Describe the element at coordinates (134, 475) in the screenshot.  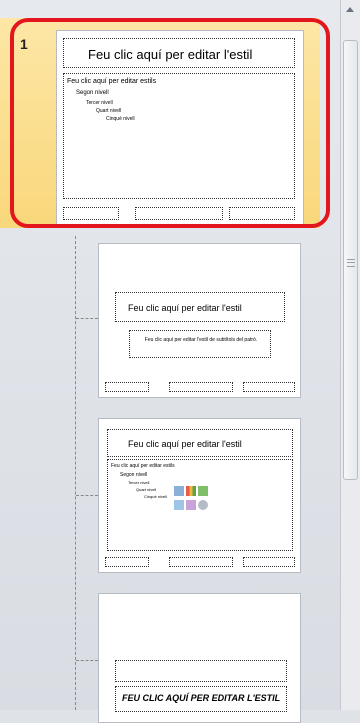
I see `bullet-level-2: Segon nivell` at that location.